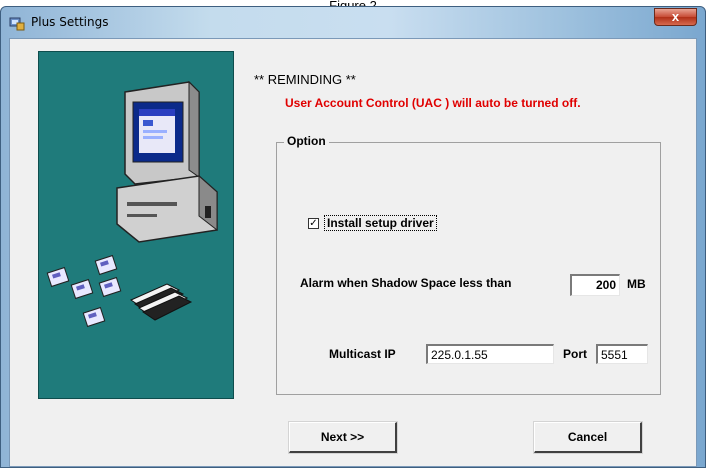 Image resolution: width=706 pixels, height=468 pixels. I want to click on multicast-ip-input: 225.0.1.55, so click(490, 354).